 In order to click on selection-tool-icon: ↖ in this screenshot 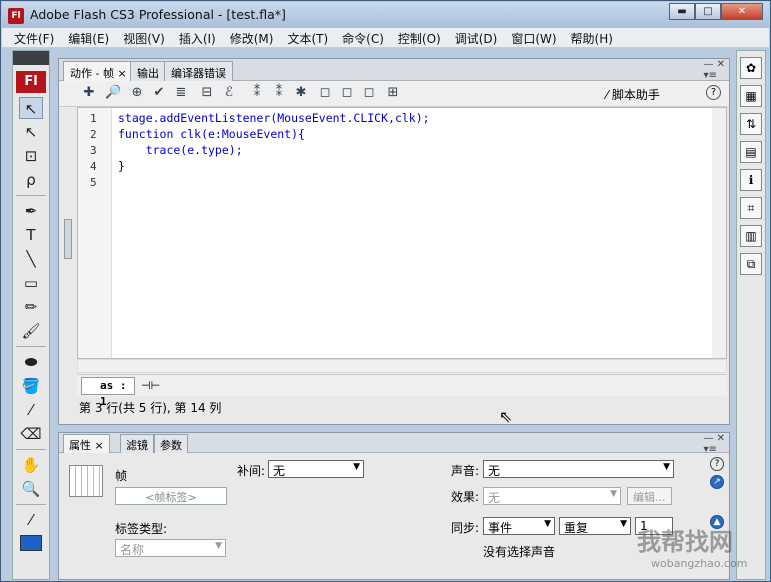, I will do `click(31, 108)`.